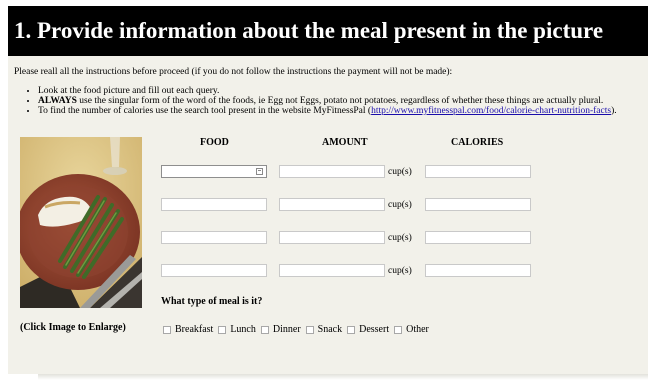 The height and width of the screenshot is (380, 654). I want to click on food-photo, so click(81, 222).